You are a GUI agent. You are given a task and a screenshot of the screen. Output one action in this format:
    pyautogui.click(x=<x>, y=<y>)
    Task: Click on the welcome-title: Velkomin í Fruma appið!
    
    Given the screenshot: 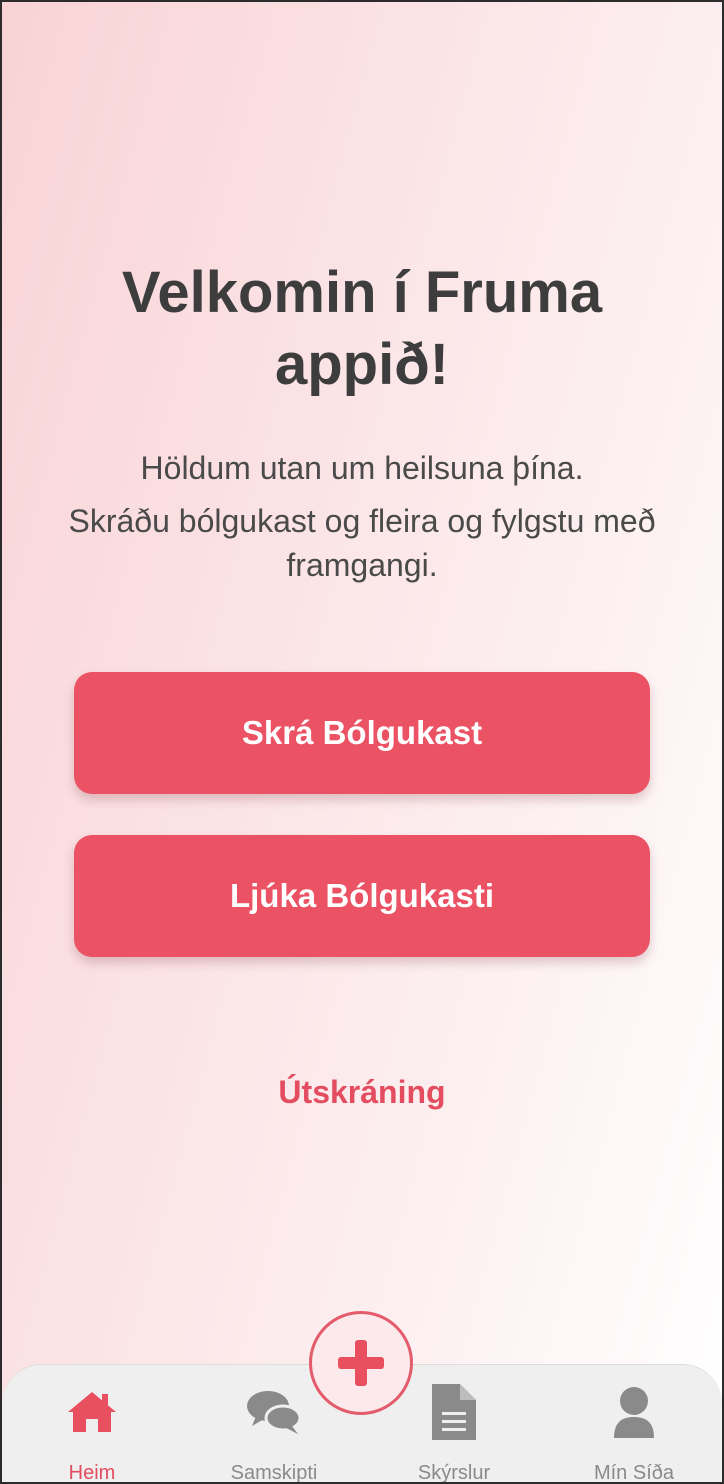 What is the action you would take?
    pyautogui.click(x=362, y=329)
    